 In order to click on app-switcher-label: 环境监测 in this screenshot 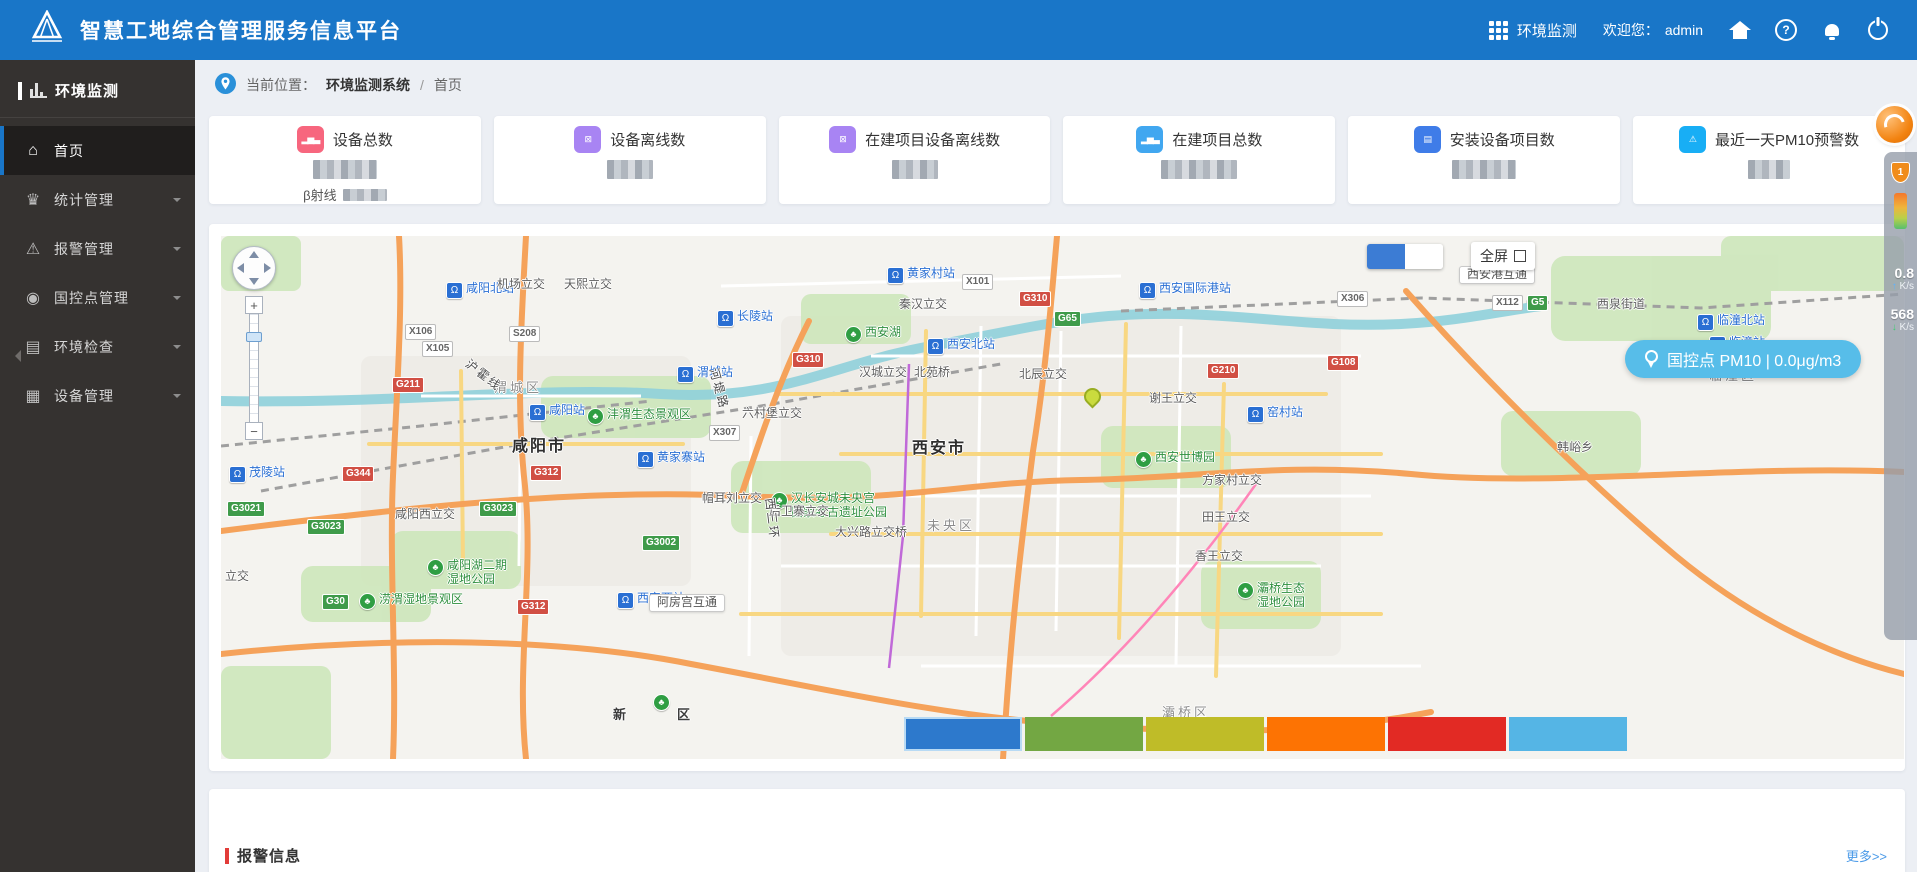, I will do `click(1546, 31)`.